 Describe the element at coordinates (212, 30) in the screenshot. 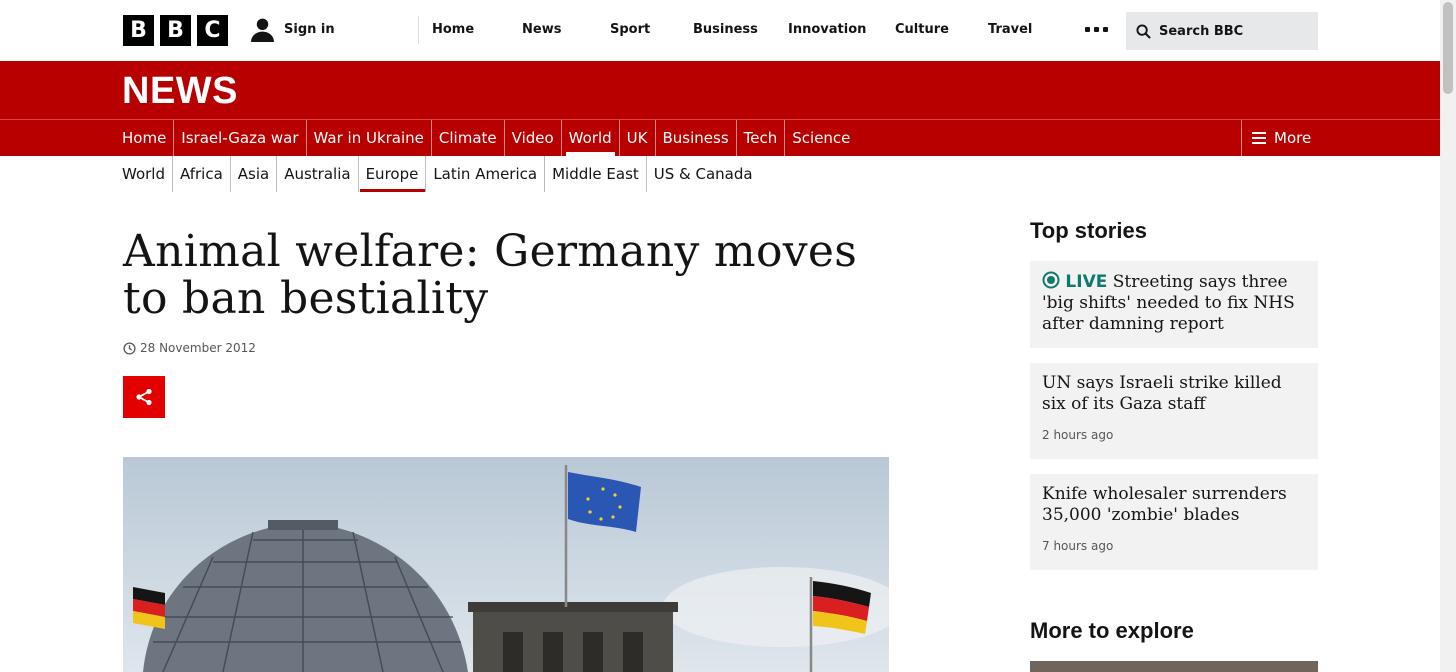

I see `logo-letter: C` at that location.